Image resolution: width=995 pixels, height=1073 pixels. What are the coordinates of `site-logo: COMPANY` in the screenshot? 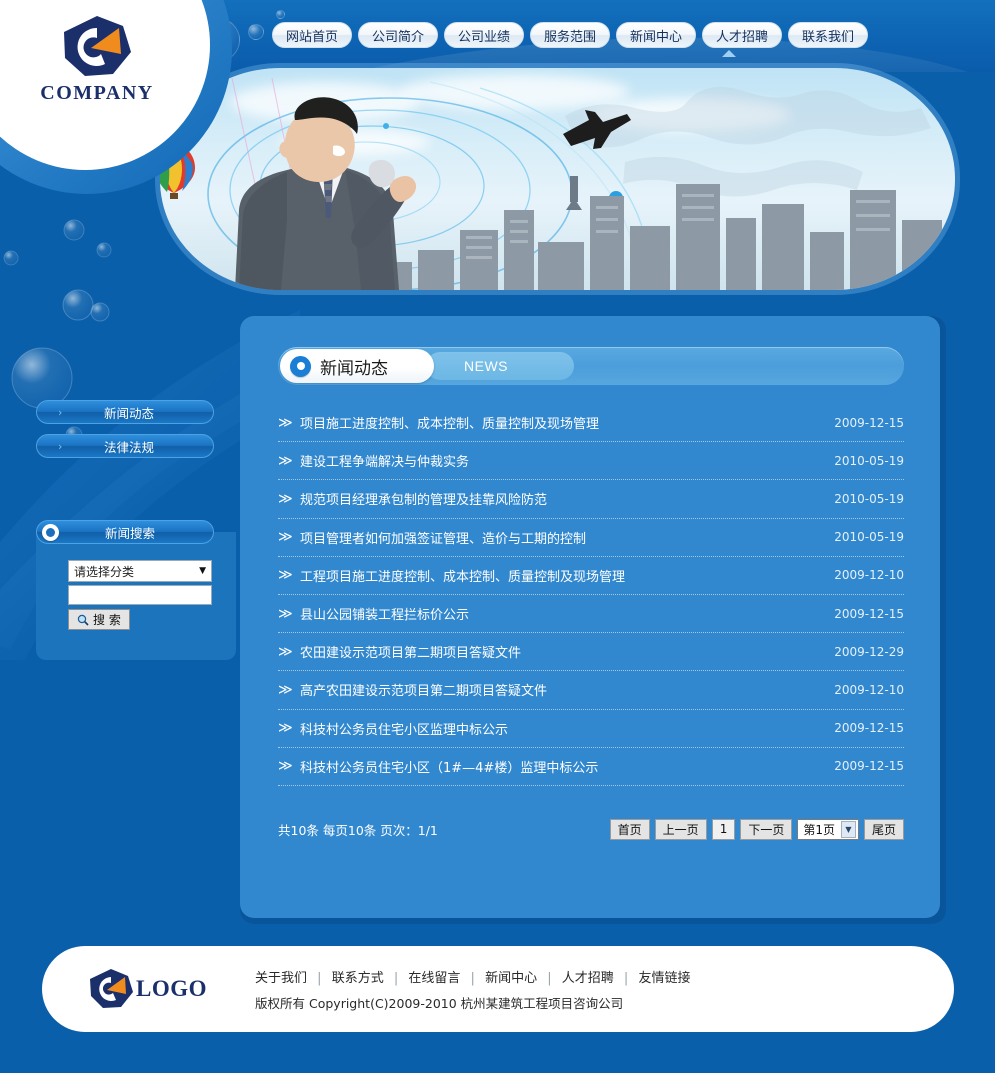 It's located at (97, 59).